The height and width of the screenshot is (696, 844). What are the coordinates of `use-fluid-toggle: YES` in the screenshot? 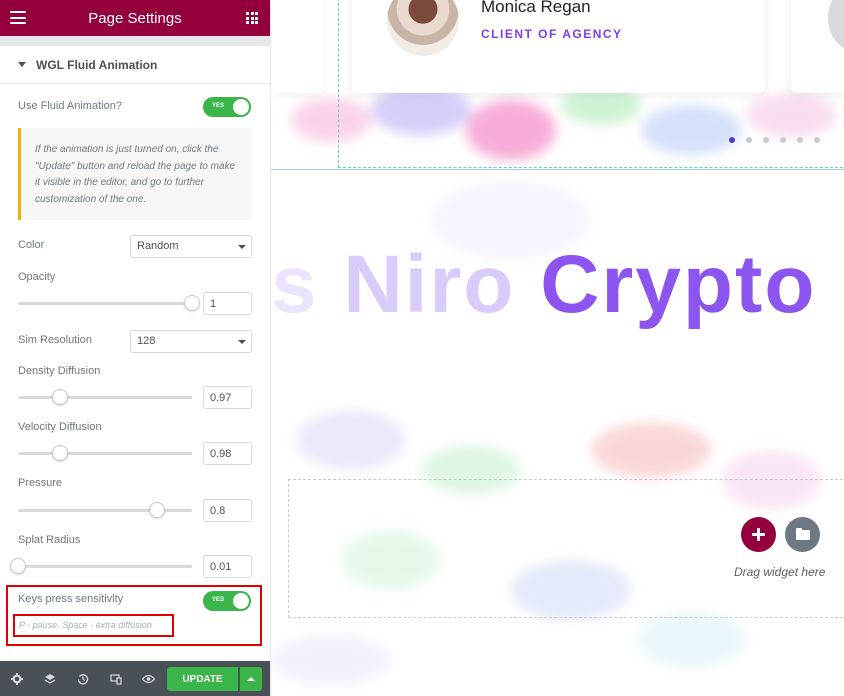 It's located at (227, 107).